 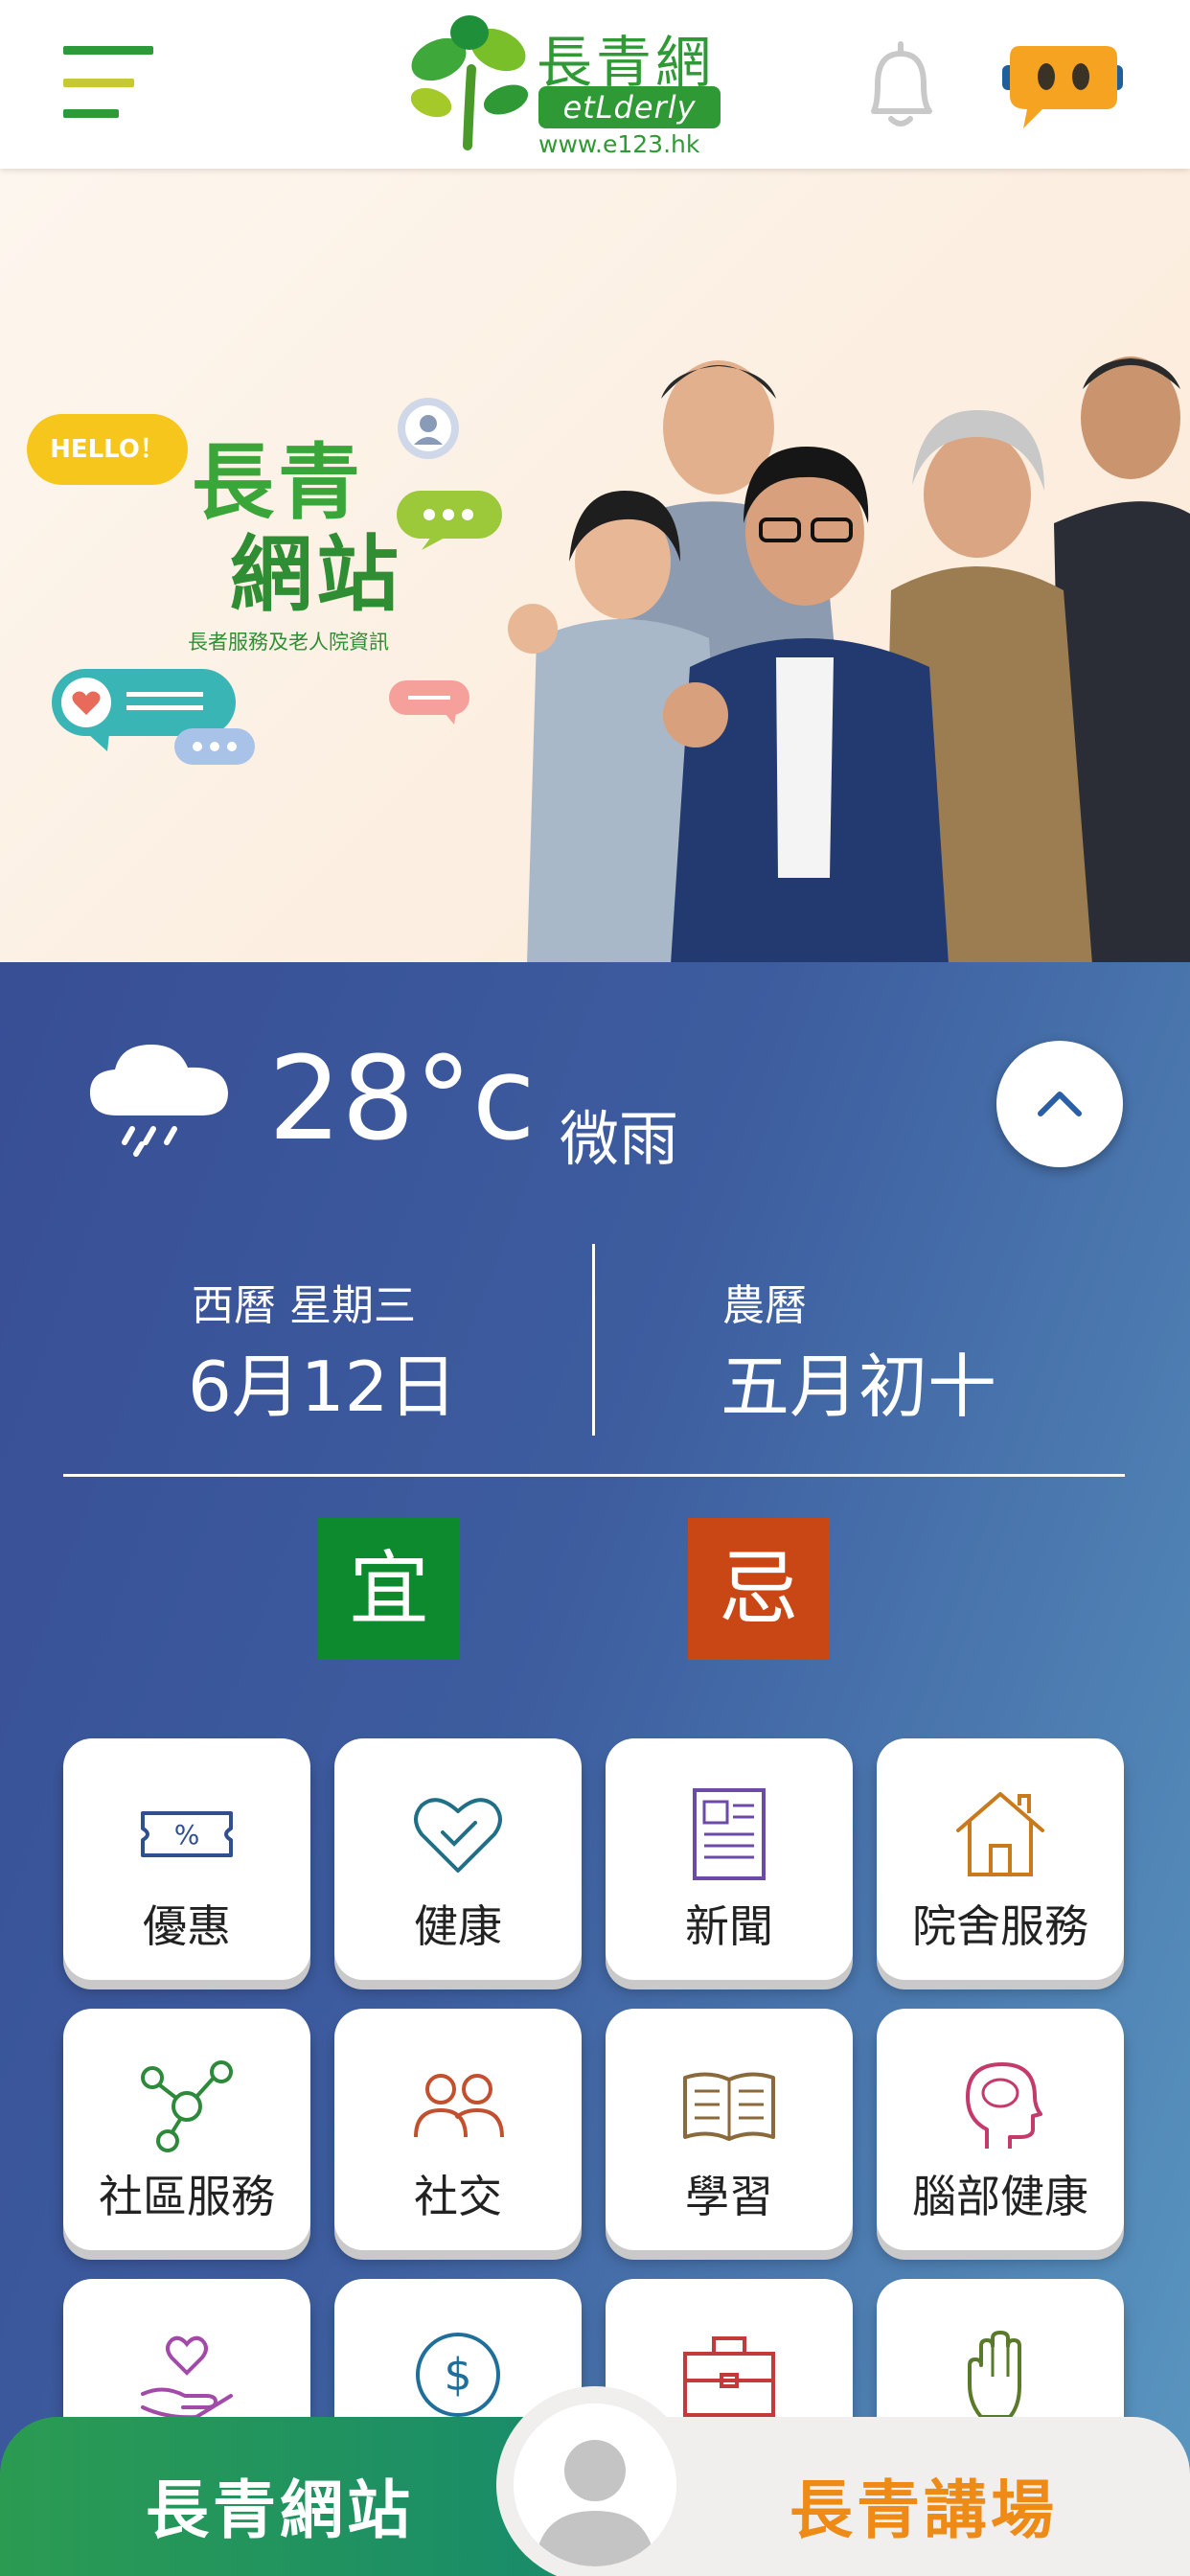 What do you see at coordinates (429, 702) in the screenshot?
I see `pink-bubble-icon` at bounding box center [429, 702].